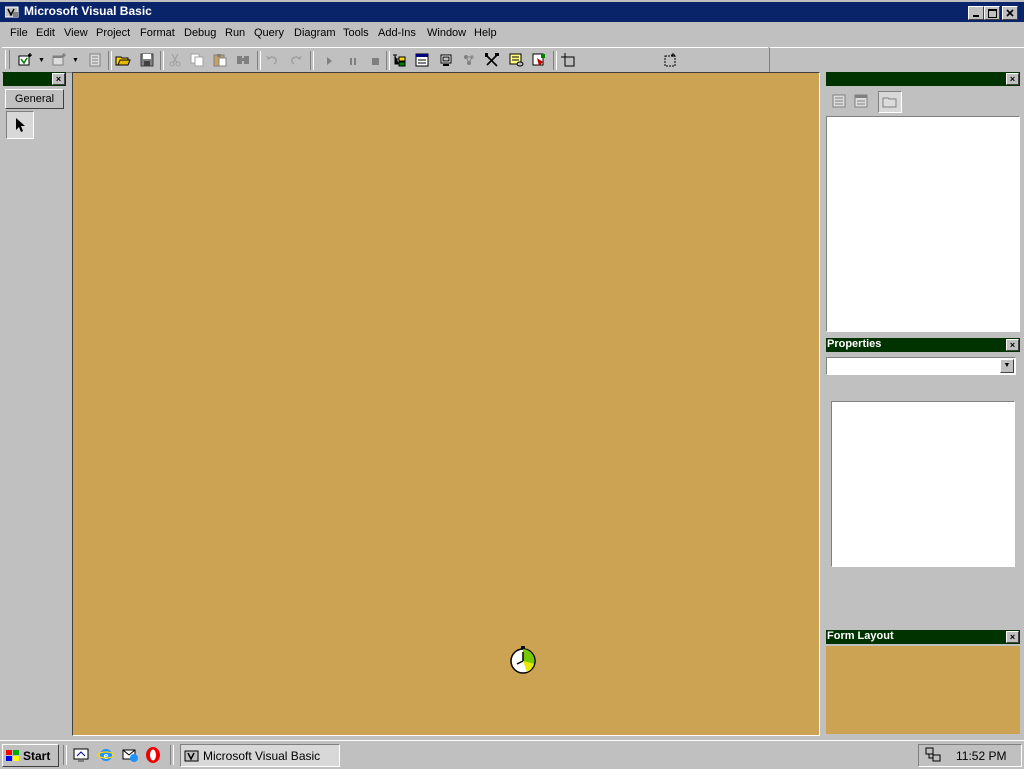 Image resolution: width=1024 pixels, height=769 pixels. I want to click on internet-explorer-icon: e, so click(106, 755).